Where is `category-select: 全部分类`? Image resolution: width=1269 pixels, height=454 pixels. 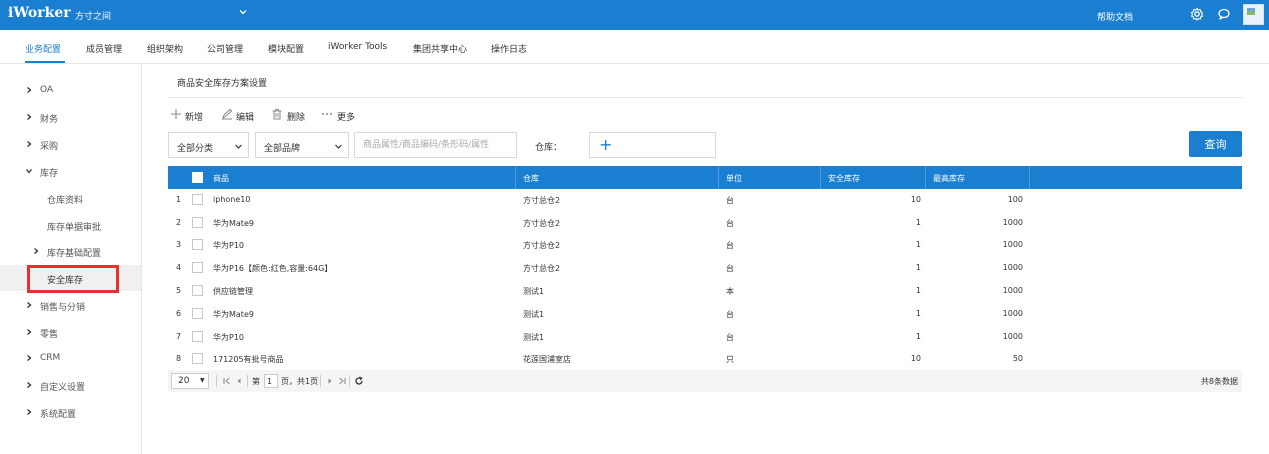
category-select: 全部分类 is located at coordinates (208, 145).